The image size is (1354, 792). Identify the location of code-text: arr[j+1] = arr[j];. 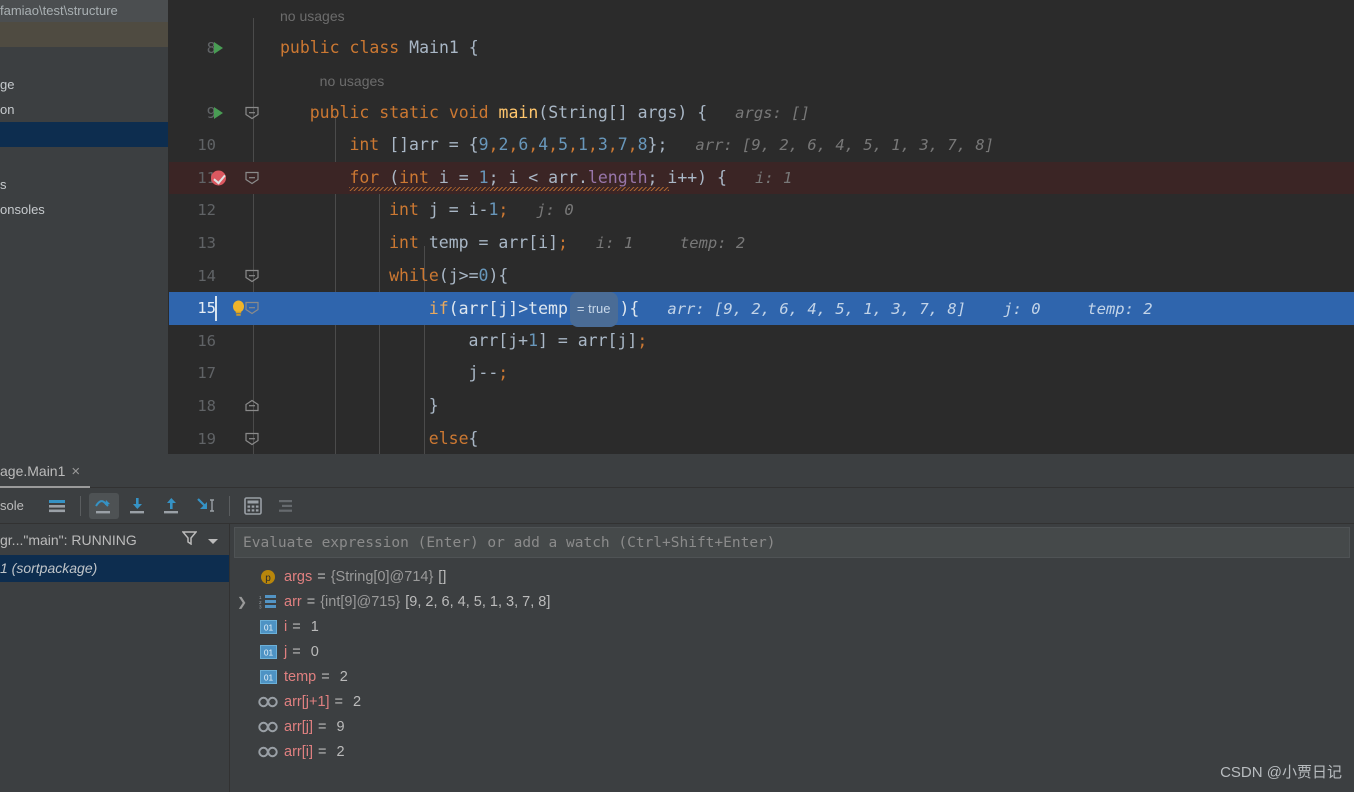
(817, 341).